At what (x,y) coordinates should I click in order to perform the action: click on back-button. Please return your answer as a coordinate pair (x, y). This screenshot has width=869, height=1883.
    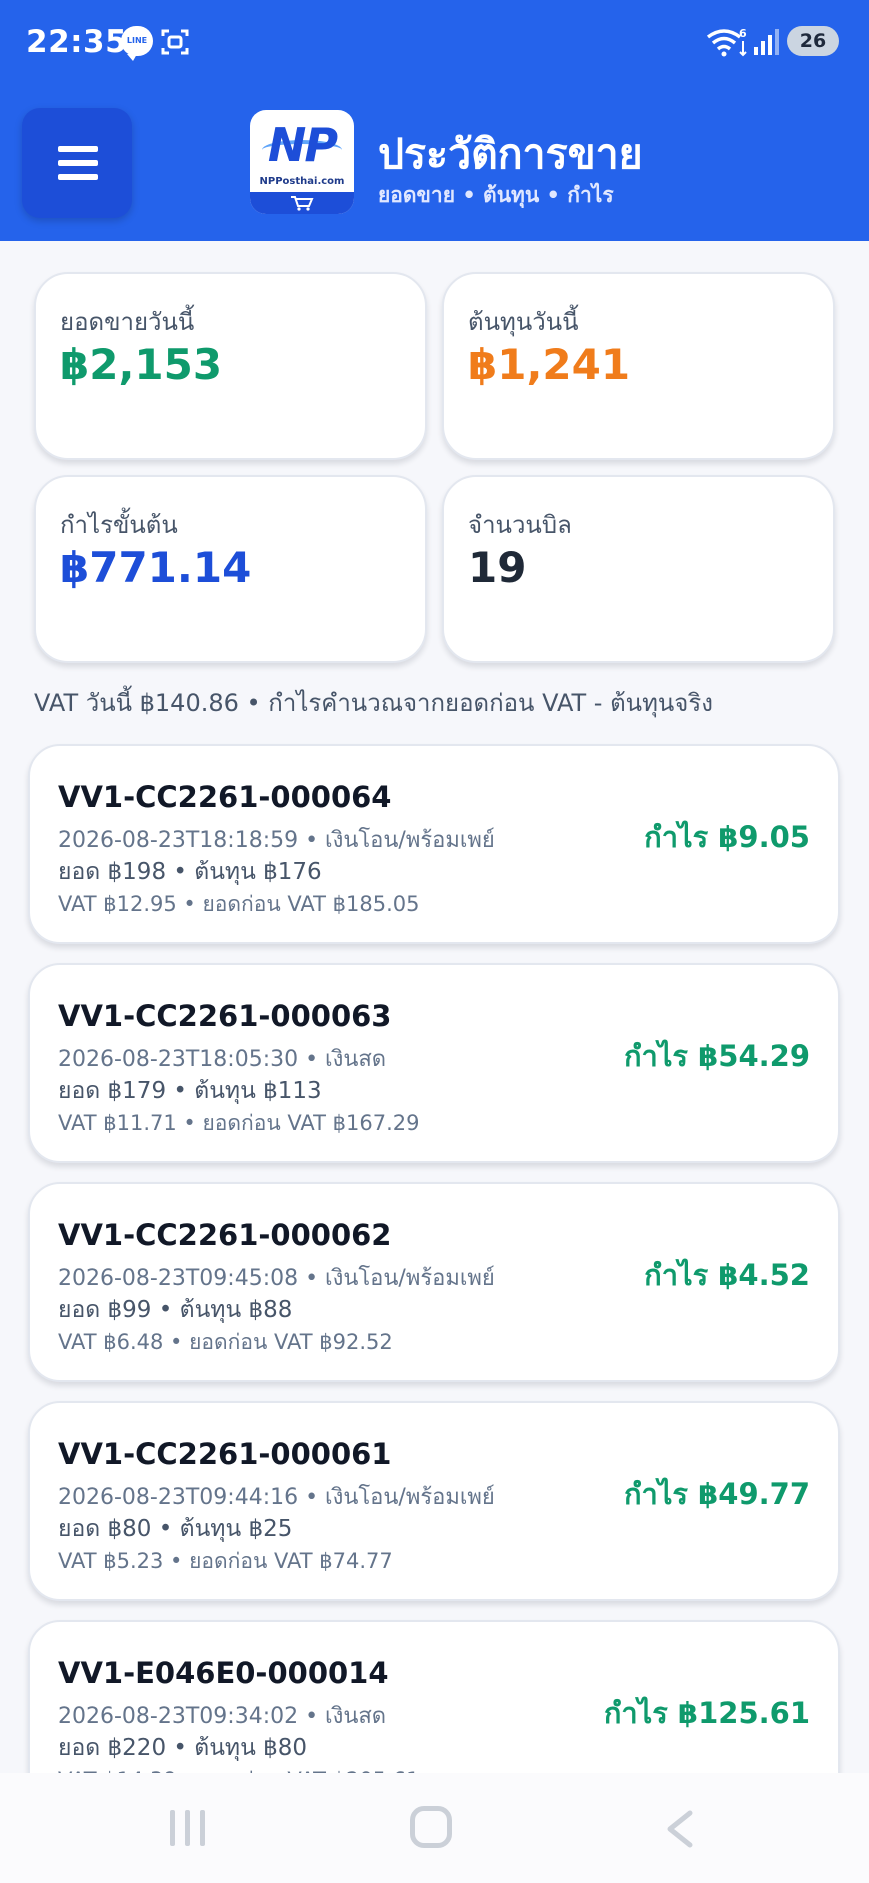
    Looking at the image, I should click on (680, 1829).